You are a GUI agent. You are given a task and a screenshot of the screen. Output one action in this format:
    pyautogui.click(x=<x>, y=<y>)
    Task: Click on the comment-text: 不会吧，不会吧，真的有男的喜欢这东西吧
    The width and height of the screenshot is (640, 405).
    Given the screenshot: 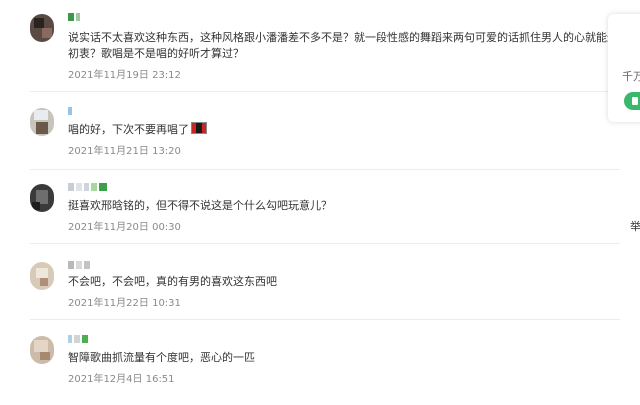 What is the action you would take?
    pyautogui.click(x=172, y=281)
    